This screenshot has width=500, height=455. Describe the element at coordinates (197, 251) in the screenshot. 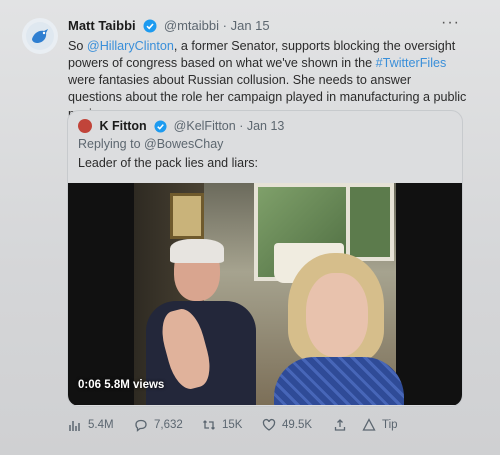

I see `person-left-hair` at that location.